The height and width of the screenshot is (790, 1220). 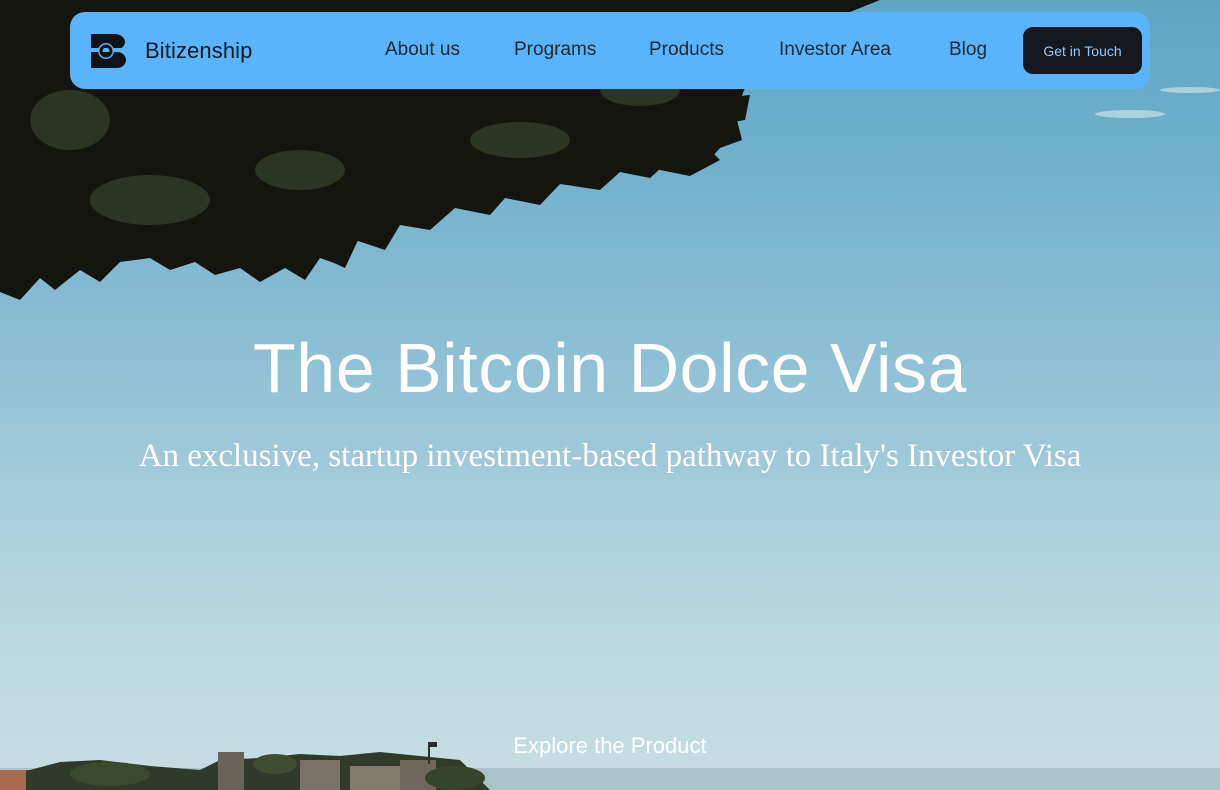 I want to click on brand-home-link: Bitizenship, so click(x=172, y=51).